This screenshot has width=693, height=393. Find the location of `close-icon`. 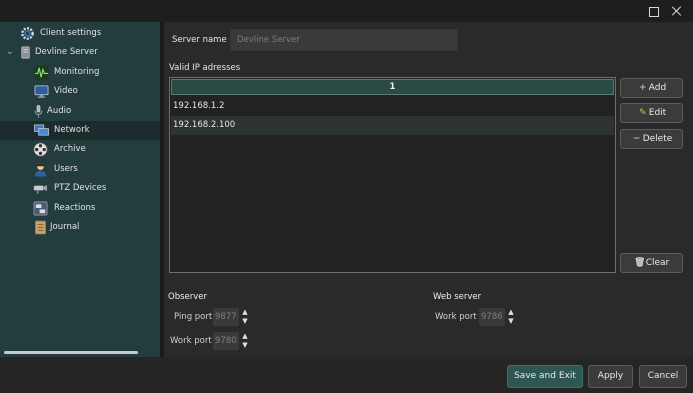

close-icon is located at coordinates (677, 11).